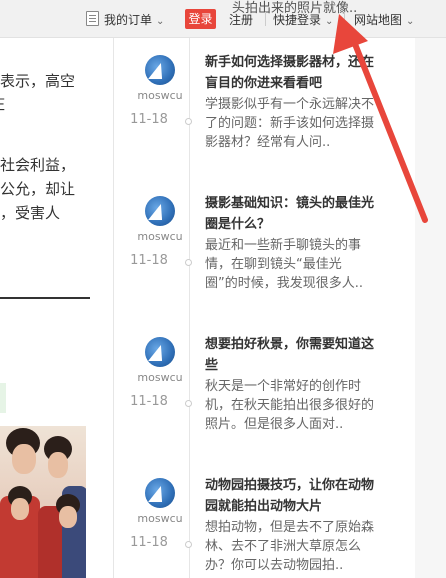 The height and width of the screenshot is (578, 446). I want to click on article-line: 表示，高空, so click(38, 81).